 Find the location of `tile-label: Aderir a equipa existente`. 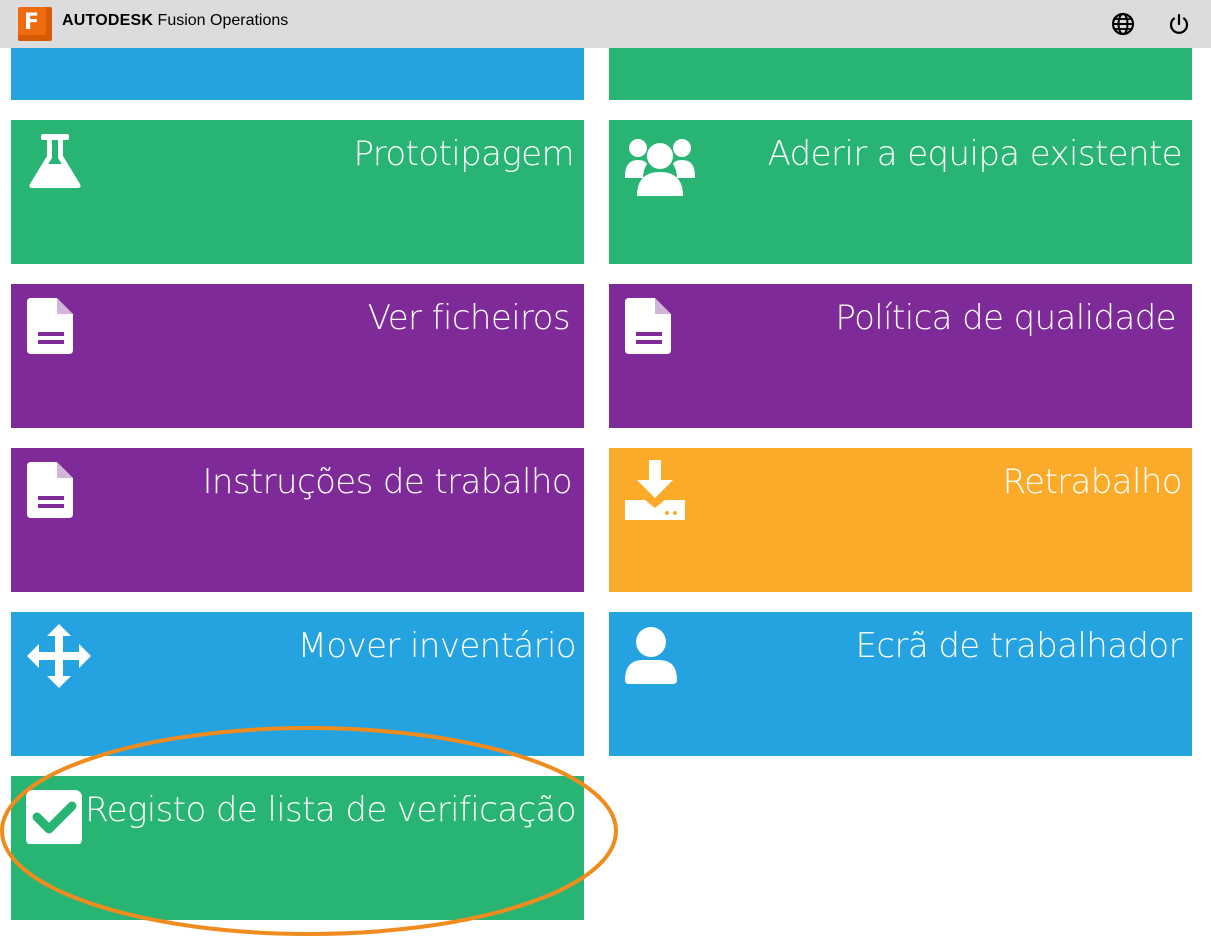

tile-label: Aderir a equipa existente is located at coordinates (975, 154).